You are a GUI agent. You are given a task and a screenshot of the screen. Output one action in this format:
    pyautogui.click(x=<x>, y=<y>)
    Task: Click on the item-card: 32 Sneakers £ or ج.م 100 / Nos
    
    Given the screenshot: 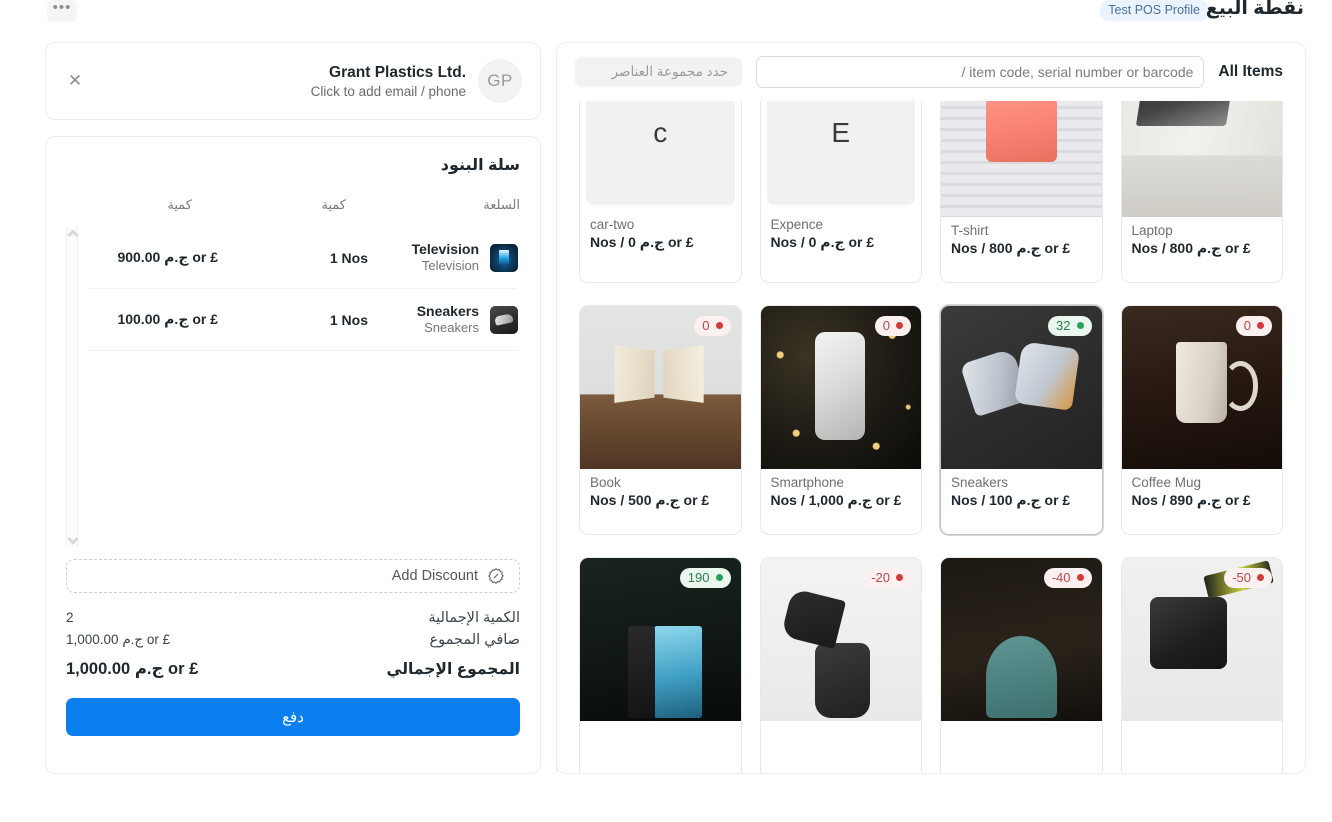 What is the action you would take?
    pyautogui.click(x=1021, y=420)
    